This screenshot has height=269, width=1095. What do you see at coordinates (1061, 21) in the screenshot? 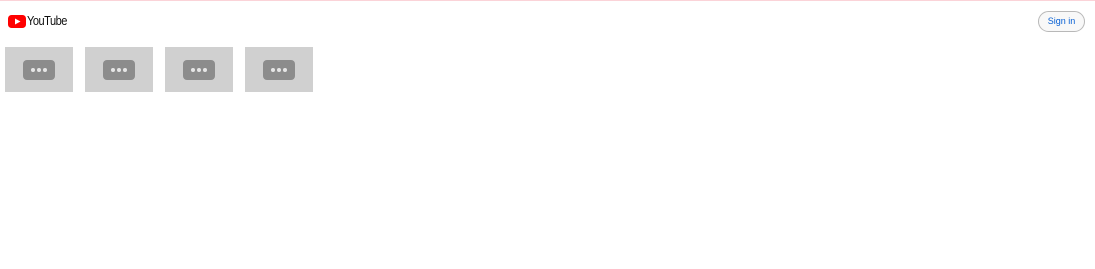
I see `sign-in-button: Sign in` at bounding box center [1061, 21].